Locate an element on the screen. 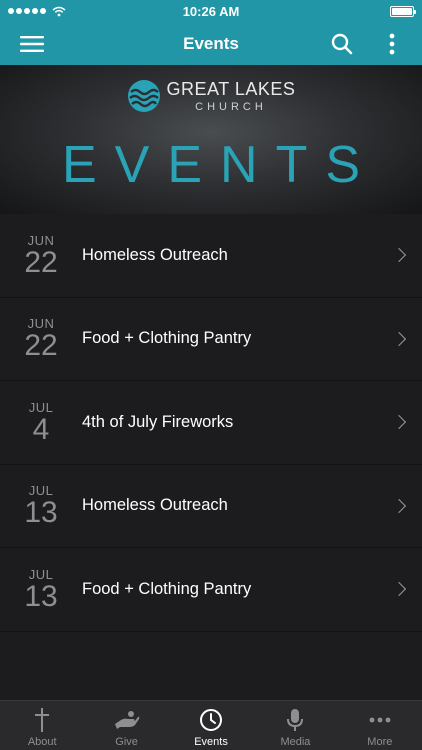 Image resolution: width=422 pixels, height=750 pixels. tab-more: More is located at coordinates (380, 725).